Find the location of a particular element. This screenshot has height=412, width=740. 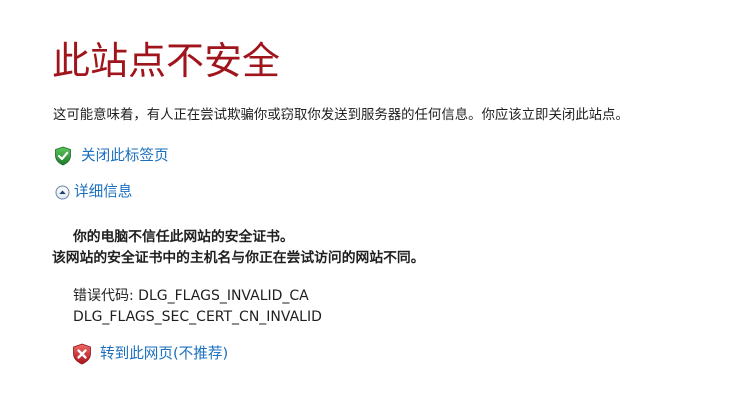

certificate-untrusted-text: 你的电脑不信任此网站的安全证书。 is located at coordinates (183, 237).